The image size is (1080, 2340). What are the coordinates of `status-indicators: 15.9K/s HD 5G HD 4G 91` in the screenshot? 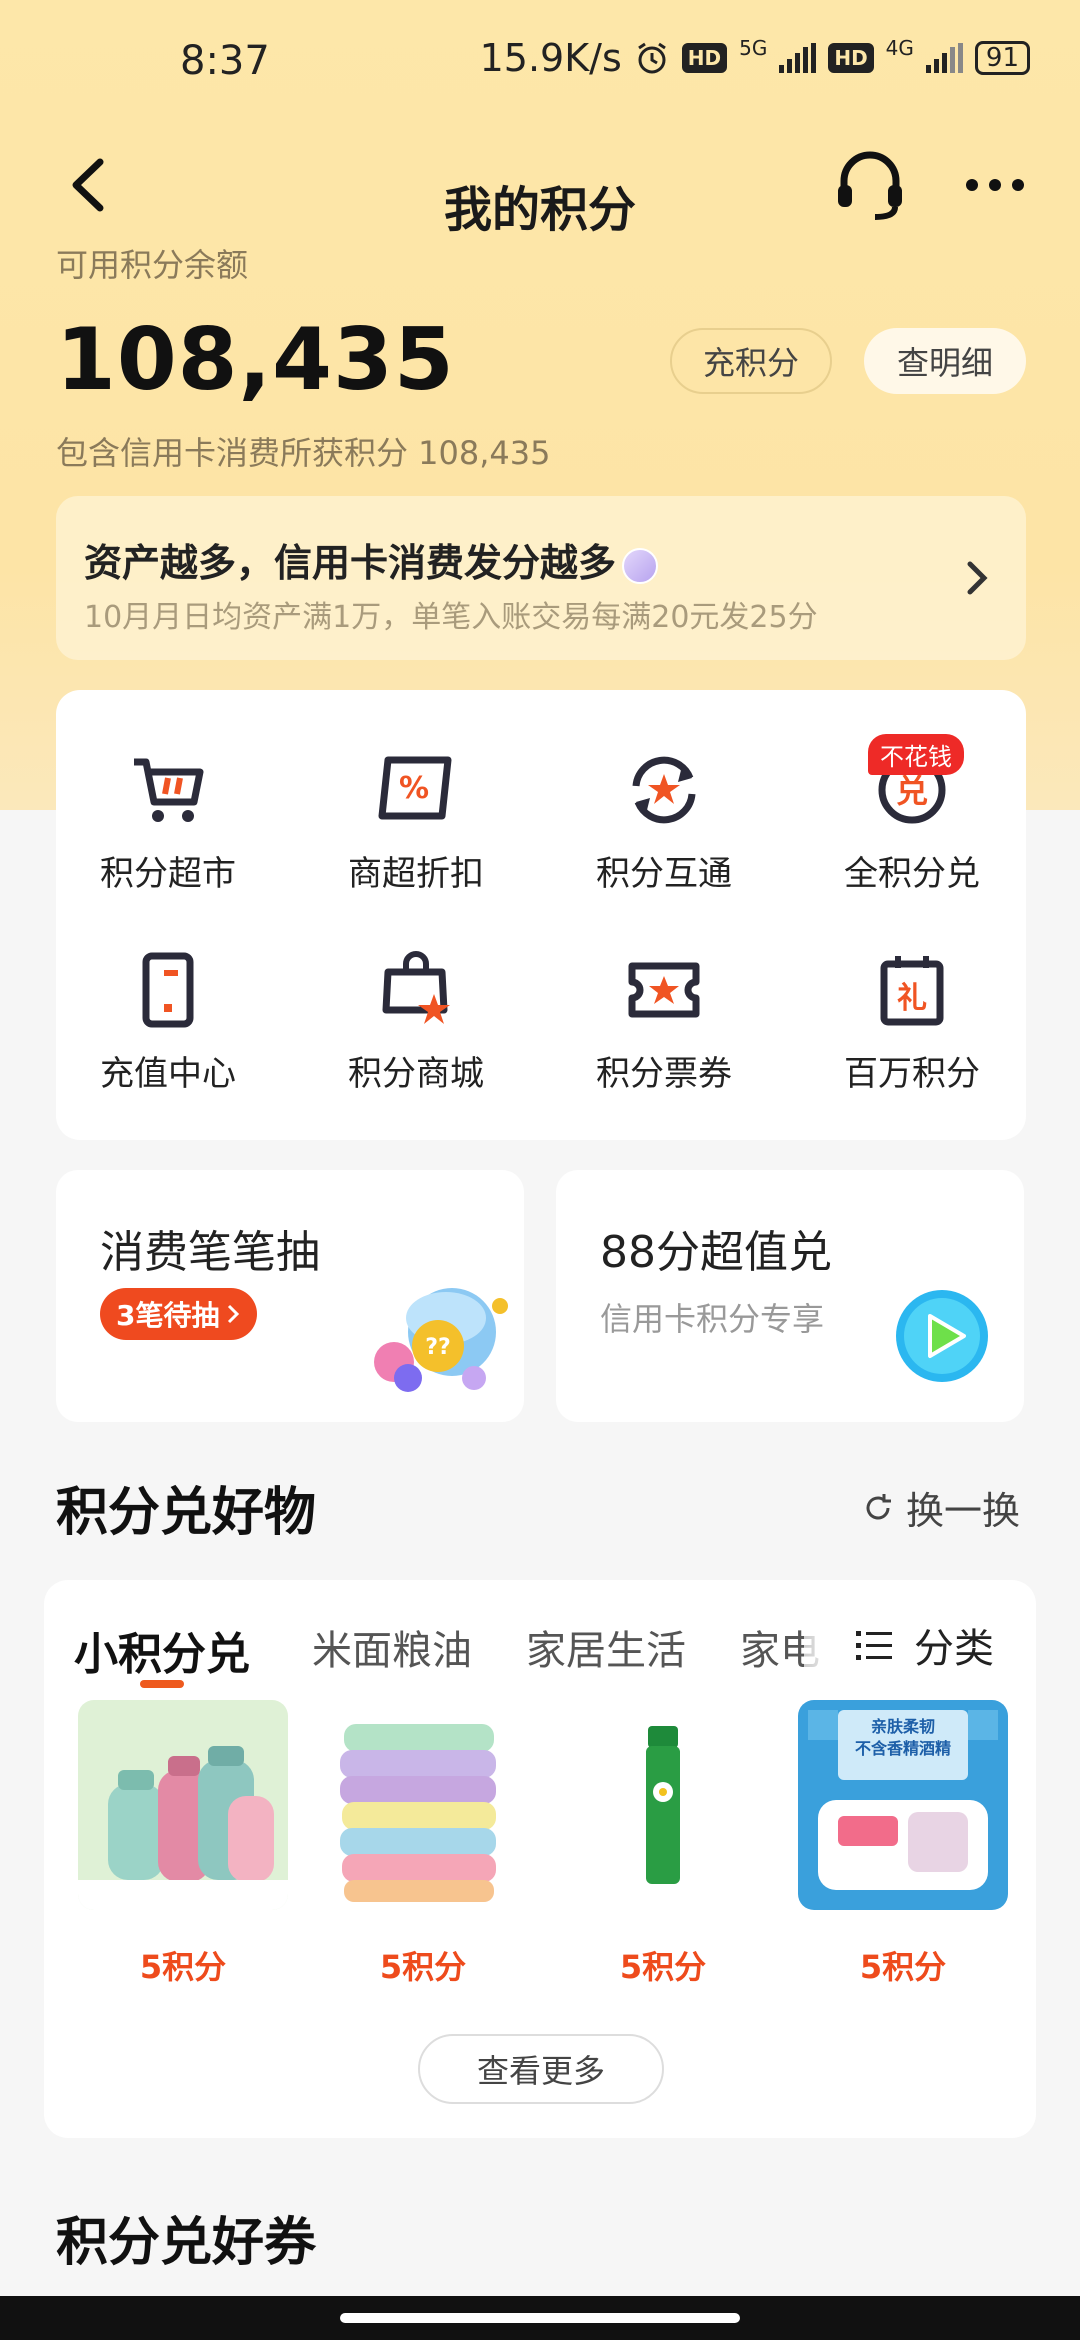 It's located at (755, 58).